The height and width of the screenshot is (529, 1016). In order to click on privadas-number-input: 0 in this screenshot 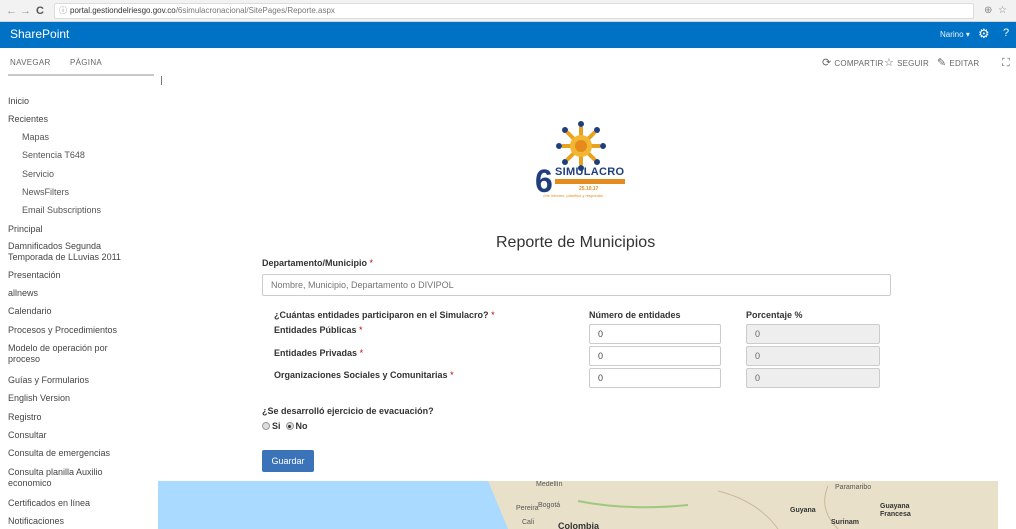, I will do `click(655, 356)`.